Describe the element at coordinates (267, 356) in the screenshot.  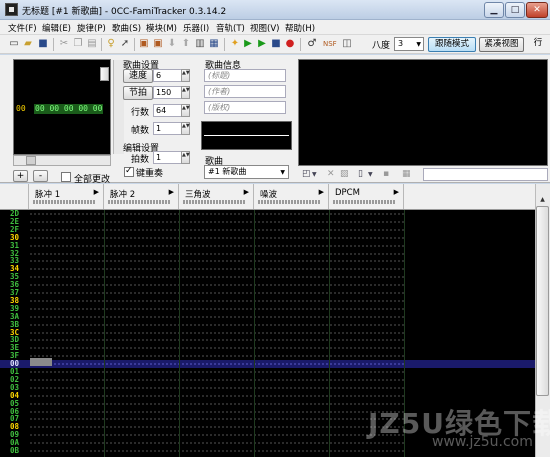
I see `pattern-row: 3F` at that location.